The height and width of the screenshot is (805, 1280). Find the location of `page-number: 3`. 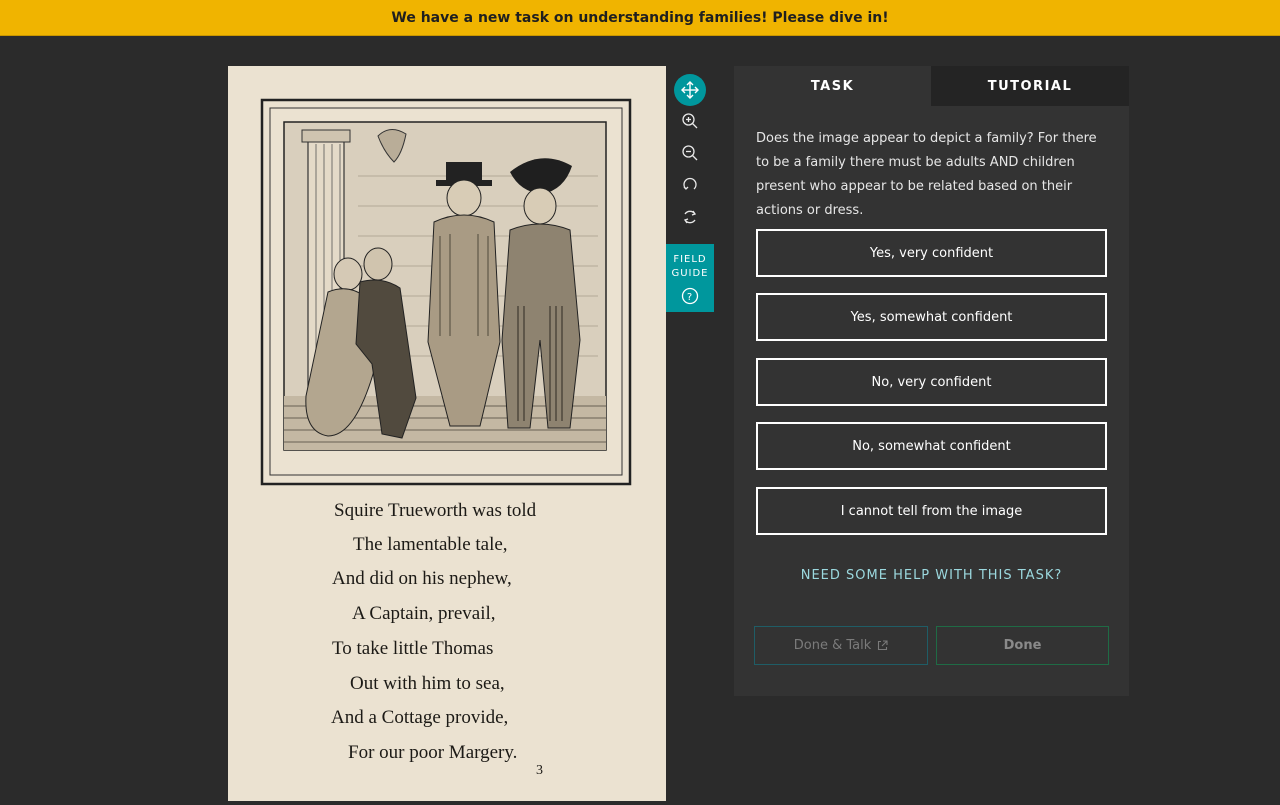

page-number: 3 is located at coordinates (539, 770).